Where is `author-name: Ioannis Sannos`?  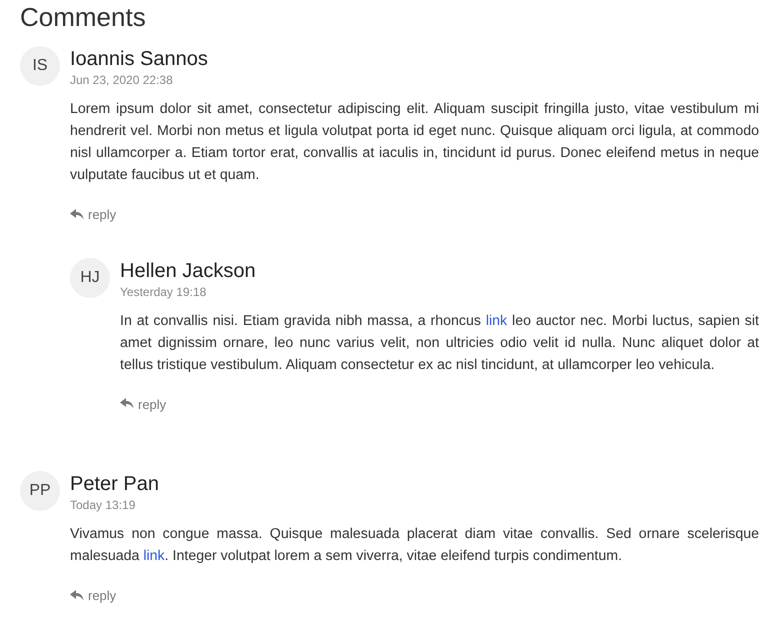
author-name: Ioannis Sannos is located at coordinates (139, 59).